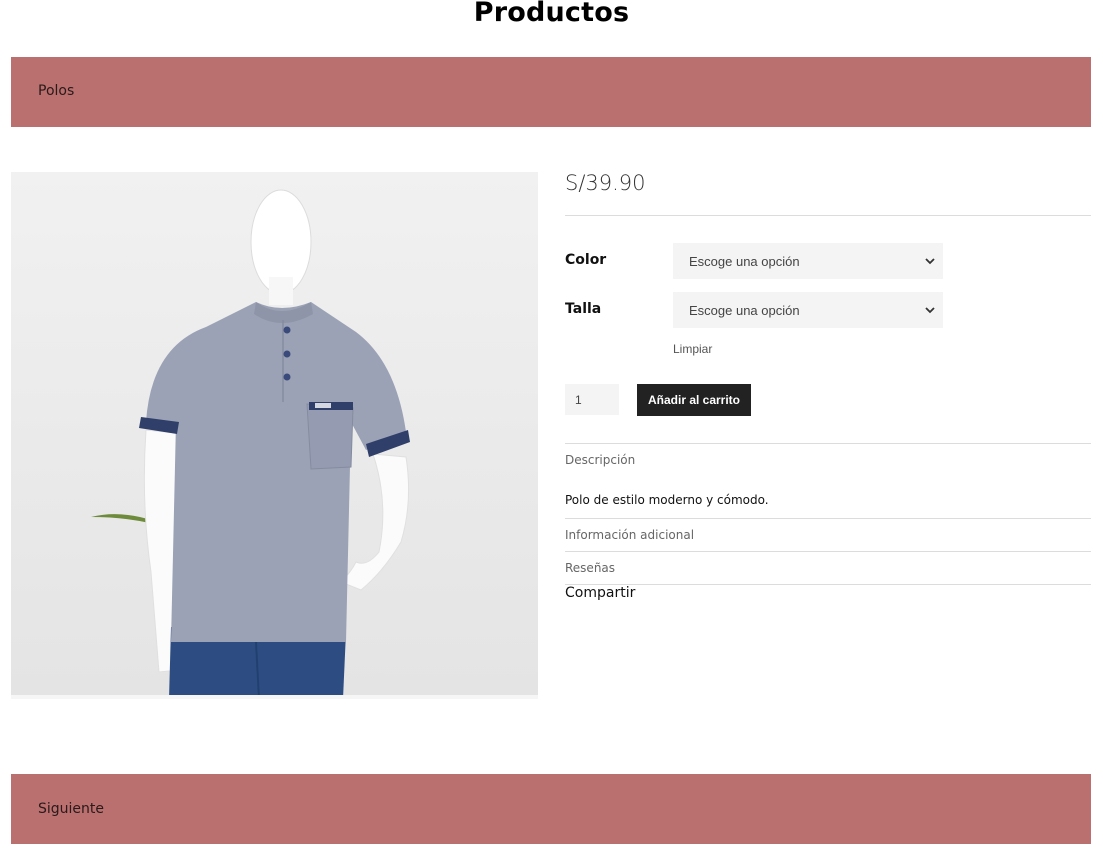 The width and height of the screenshot is (1103, 849). I want to click on tab-reviews: Reseñas, so click(590, 568).